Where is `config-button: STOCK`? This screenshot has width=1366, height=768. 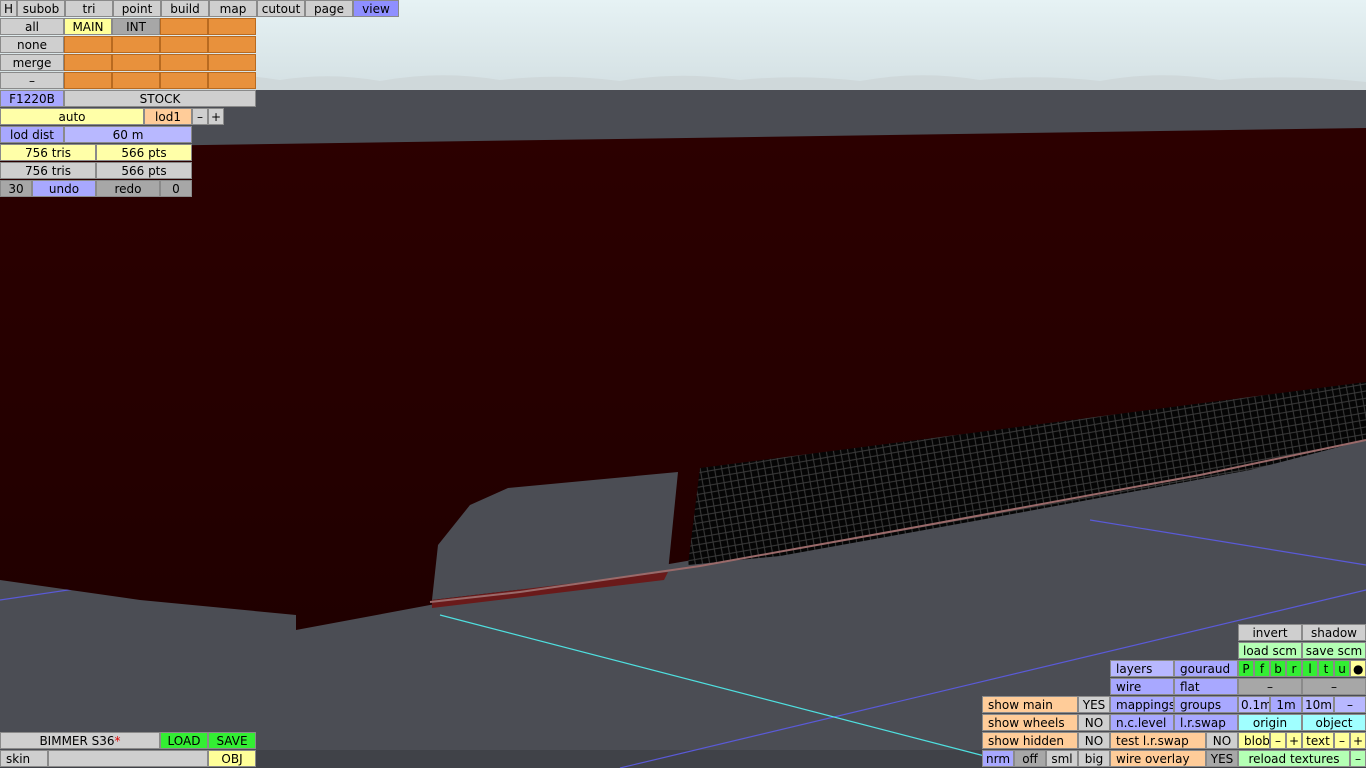
config-button: STOCK is located at coordinates (160, 98).